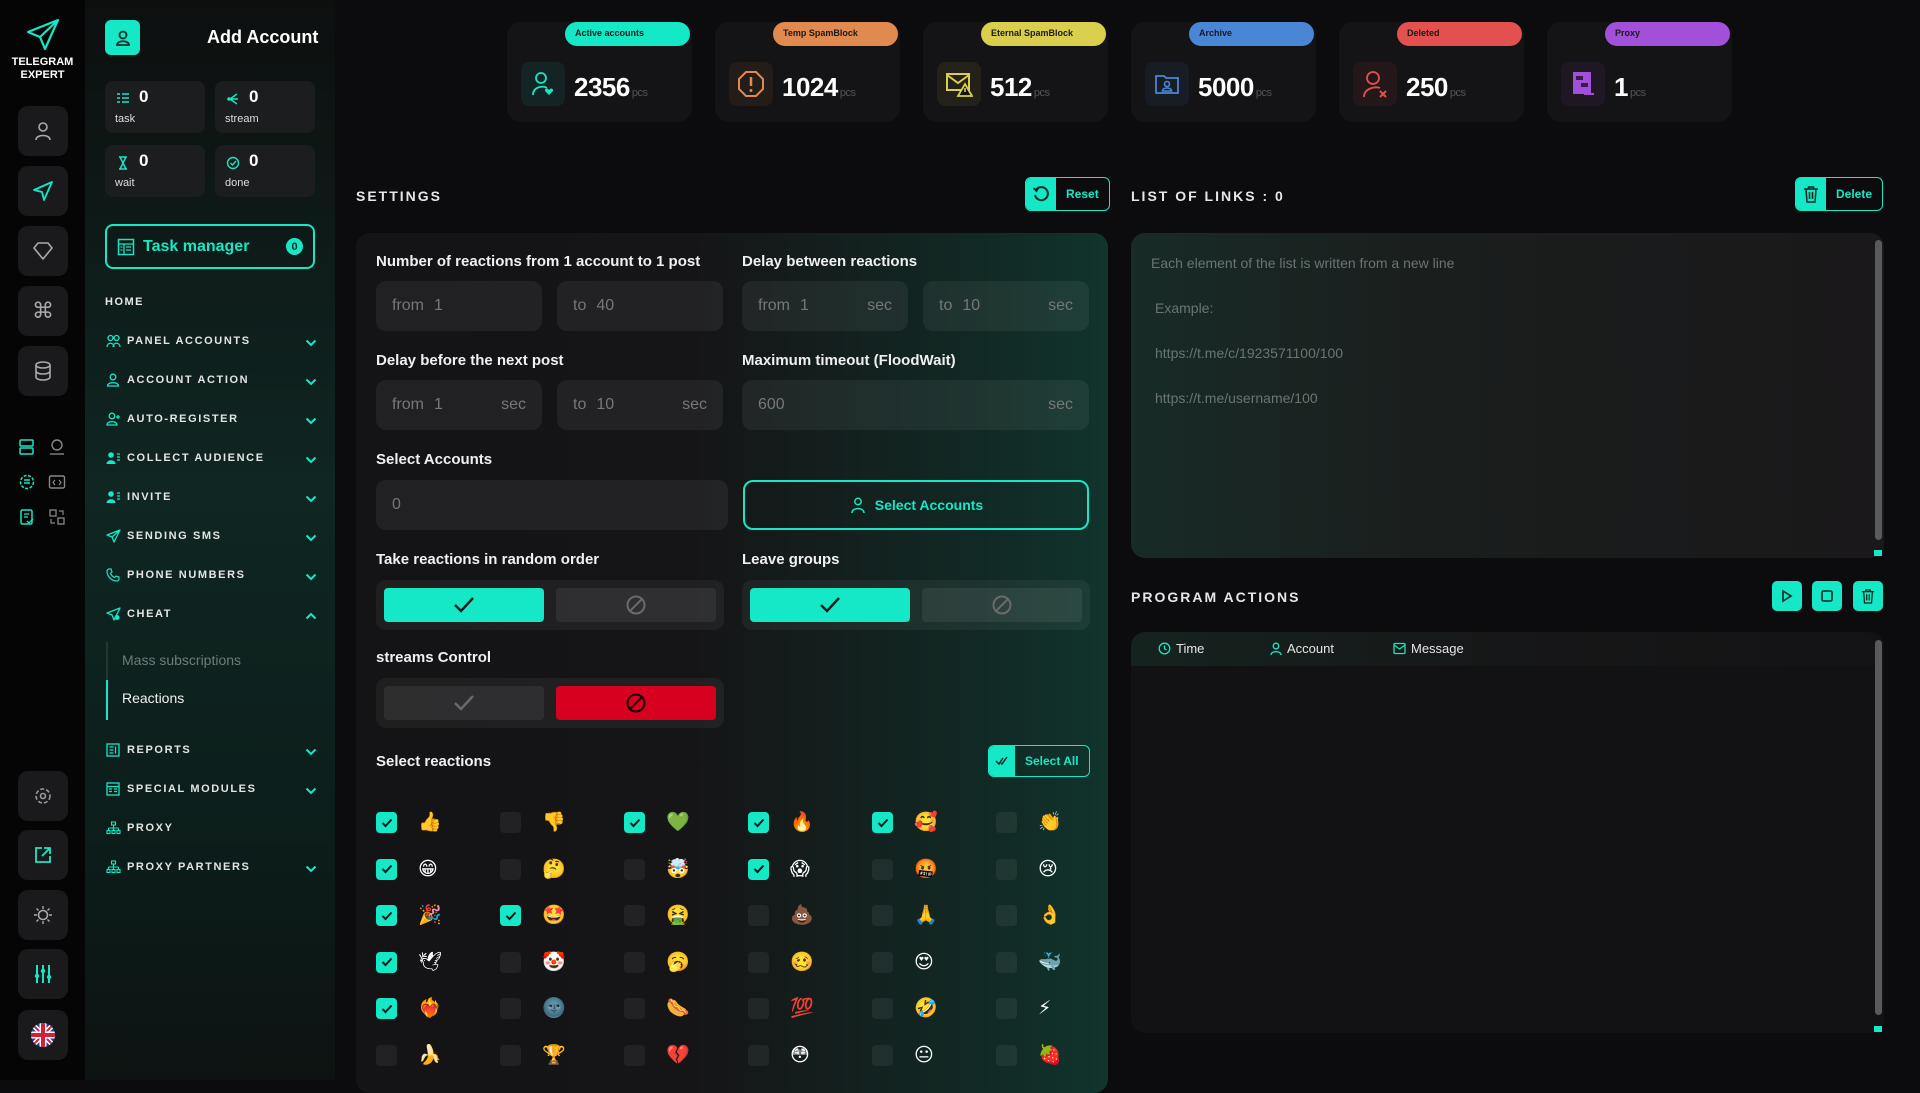 The width and height of the screenshot is (1920, 1093). I want to click on timeout-input: 600 sec, so click(915, 405).